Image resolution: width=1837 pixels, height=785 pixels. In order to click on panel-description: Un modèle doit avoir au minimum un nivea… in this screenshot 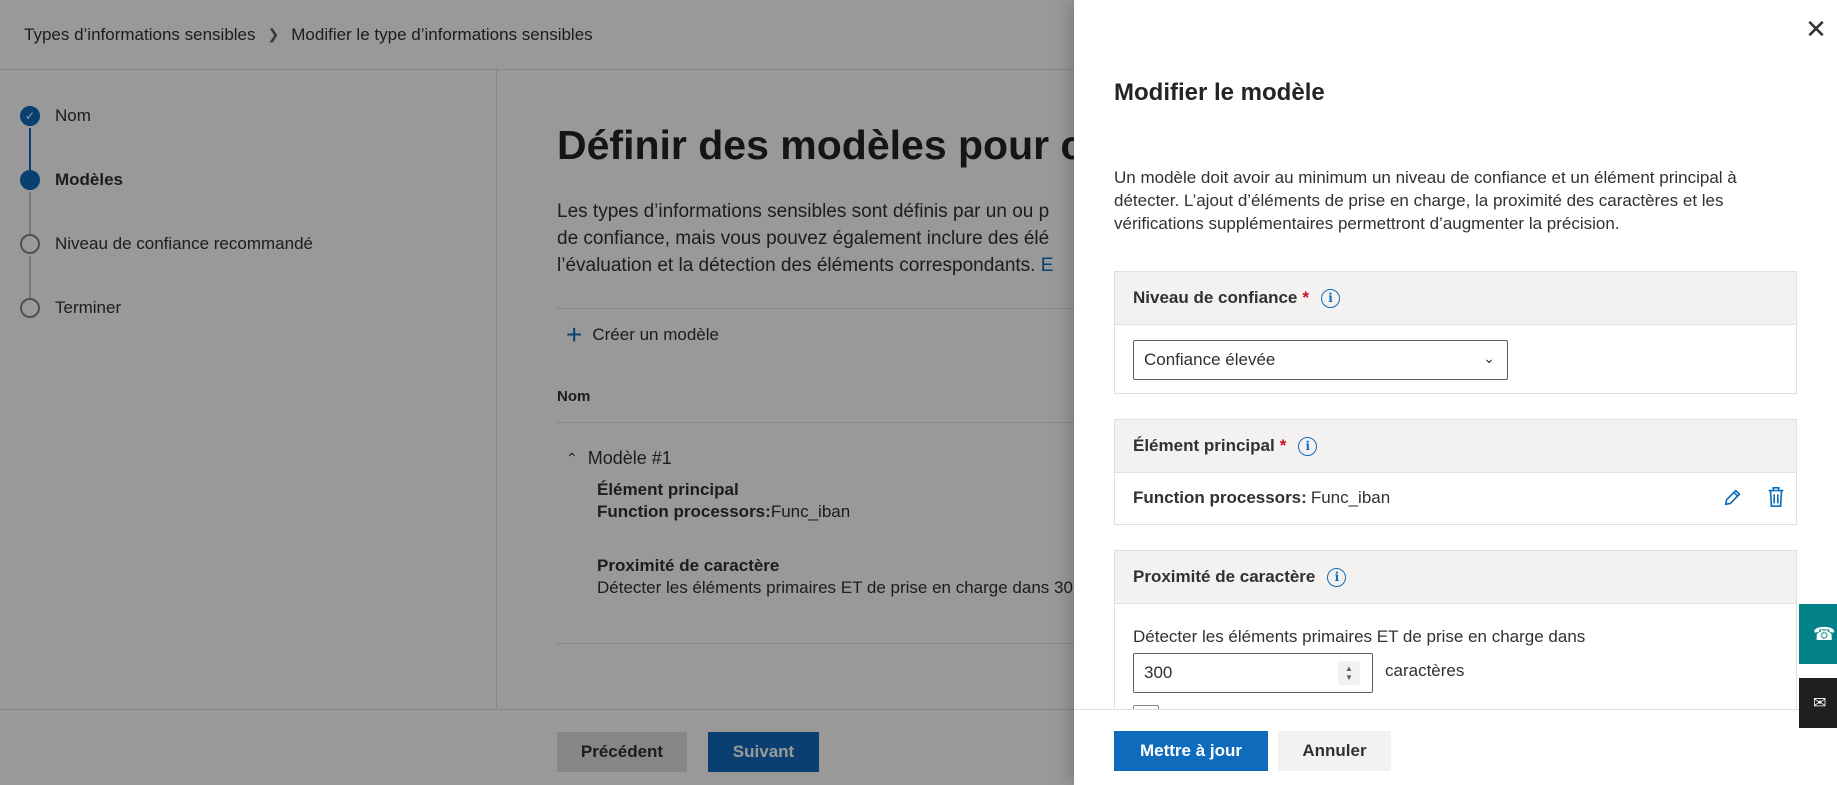, I will do `click(1439, 200)`.